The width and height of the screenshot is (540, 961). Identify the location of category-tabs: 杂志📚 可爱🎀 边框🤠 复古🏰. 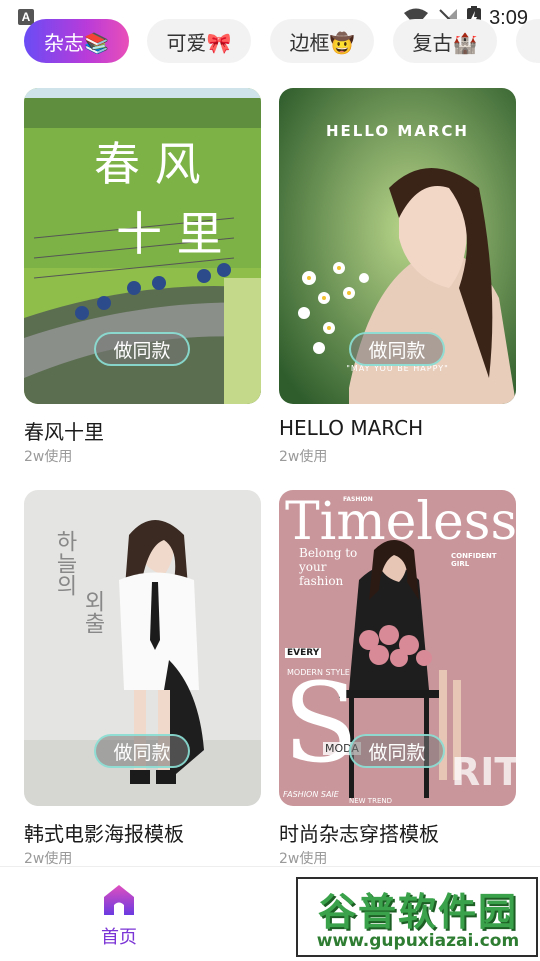
(270, 42).